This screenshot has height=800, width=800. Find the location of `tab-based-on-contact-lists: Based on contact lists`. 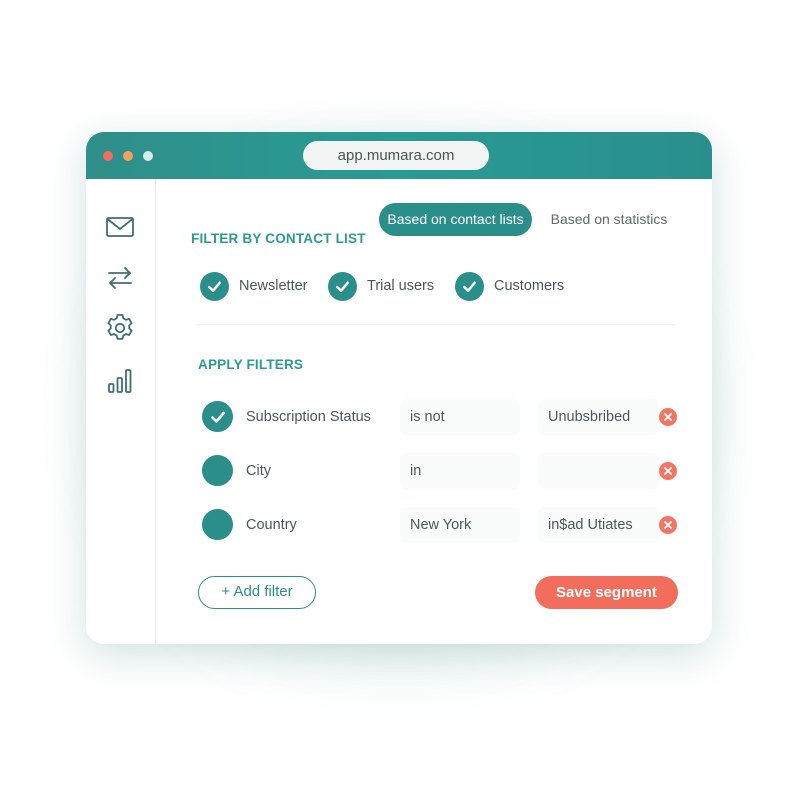

tab-based-on-contact-lists: Based on contact lists is located at coordinates (455, 219).